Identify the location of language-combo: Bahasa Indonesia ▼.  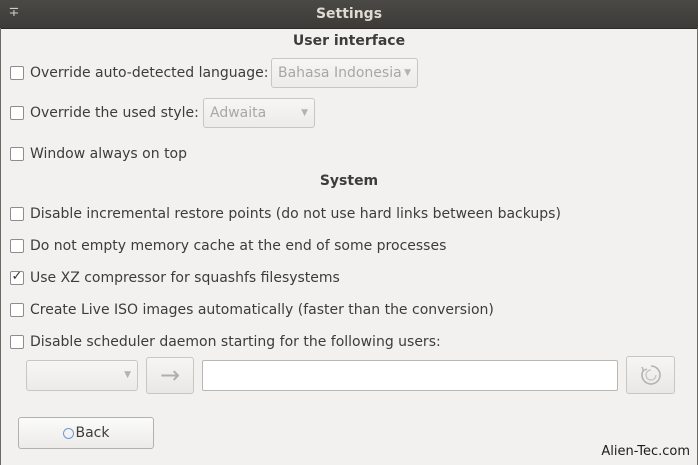
(344, 73).